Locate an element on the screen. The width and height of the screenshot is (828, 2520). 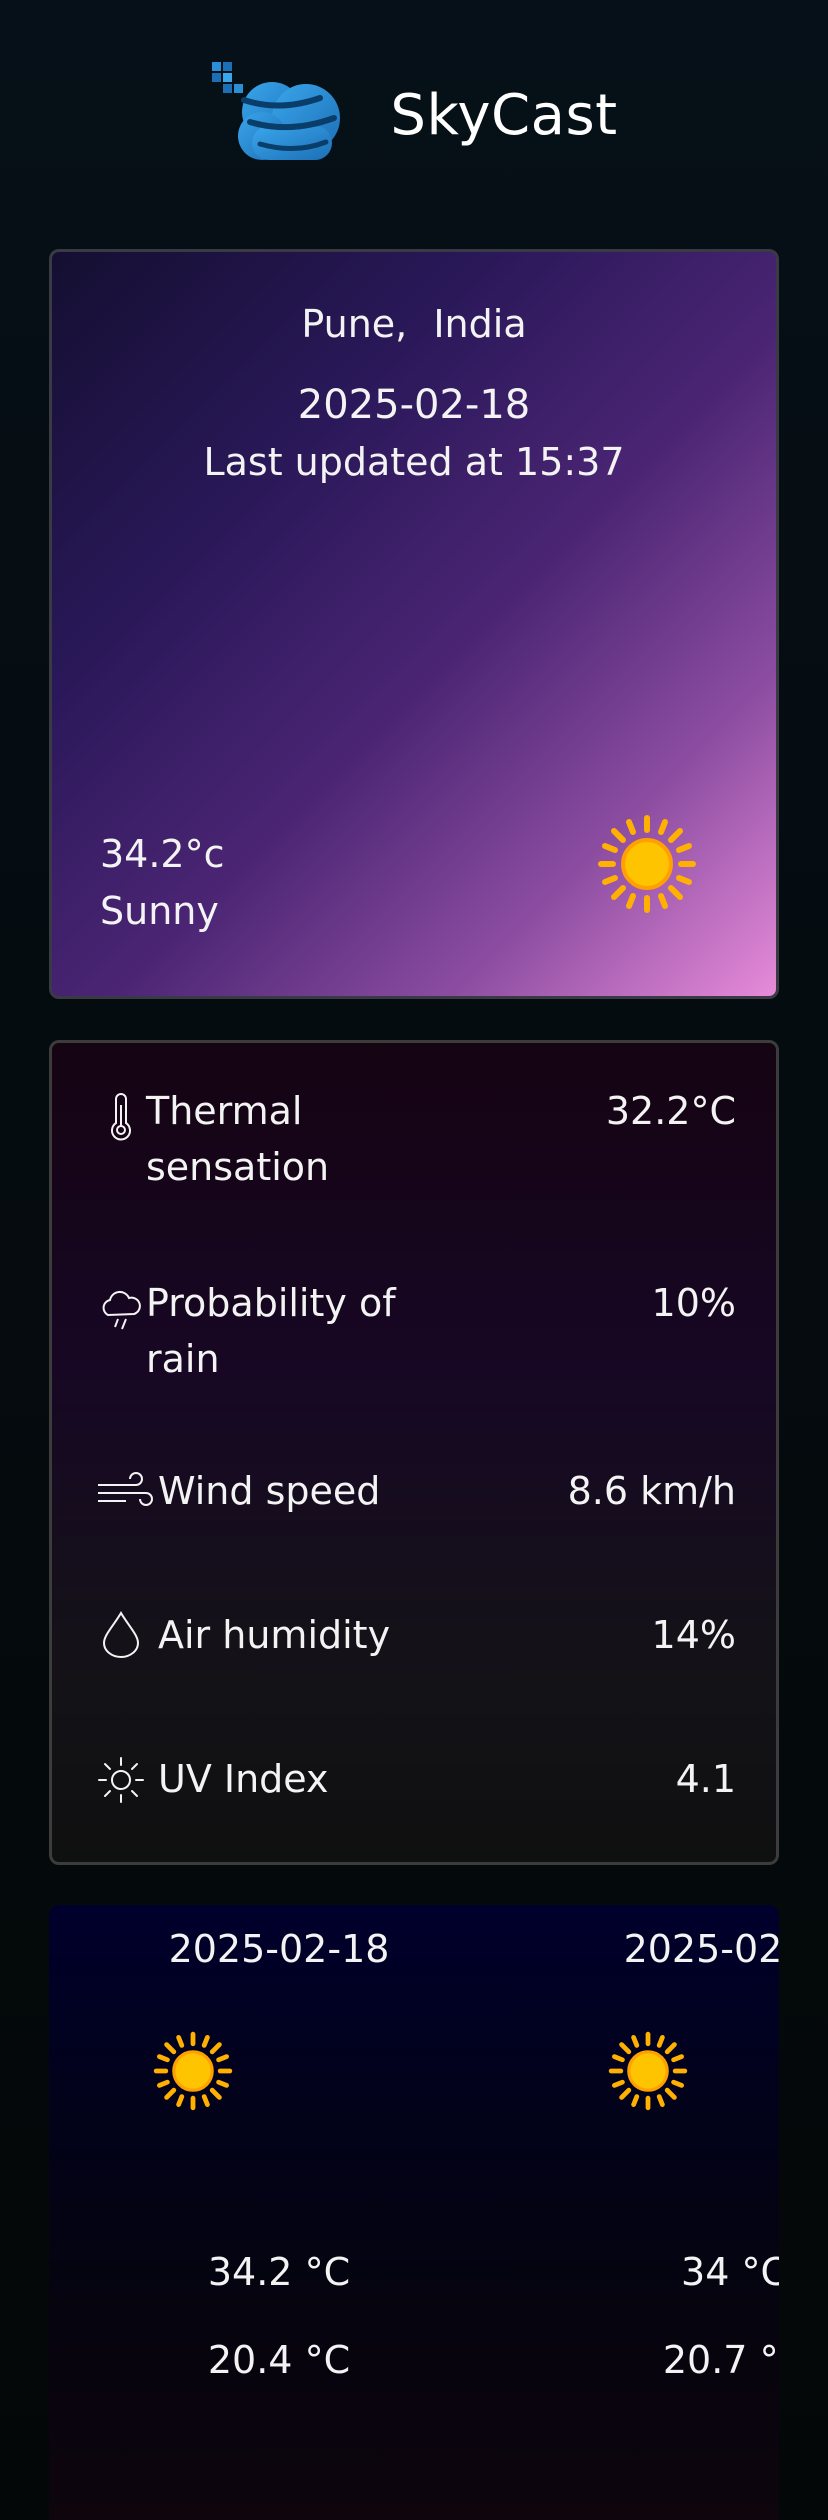
forecast-day-card: 2025-02-19 34 °C 20.7 °C is located at coordinates (641, 2212).